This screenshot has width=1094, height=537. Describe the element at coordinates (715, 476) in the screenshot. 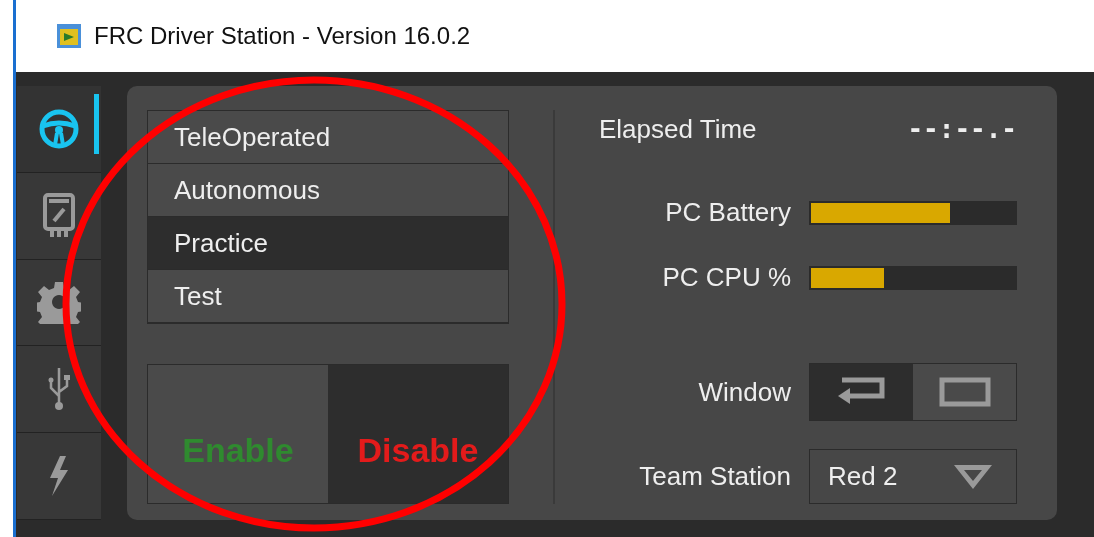

I see `team-station-label: Team Station` at that location.